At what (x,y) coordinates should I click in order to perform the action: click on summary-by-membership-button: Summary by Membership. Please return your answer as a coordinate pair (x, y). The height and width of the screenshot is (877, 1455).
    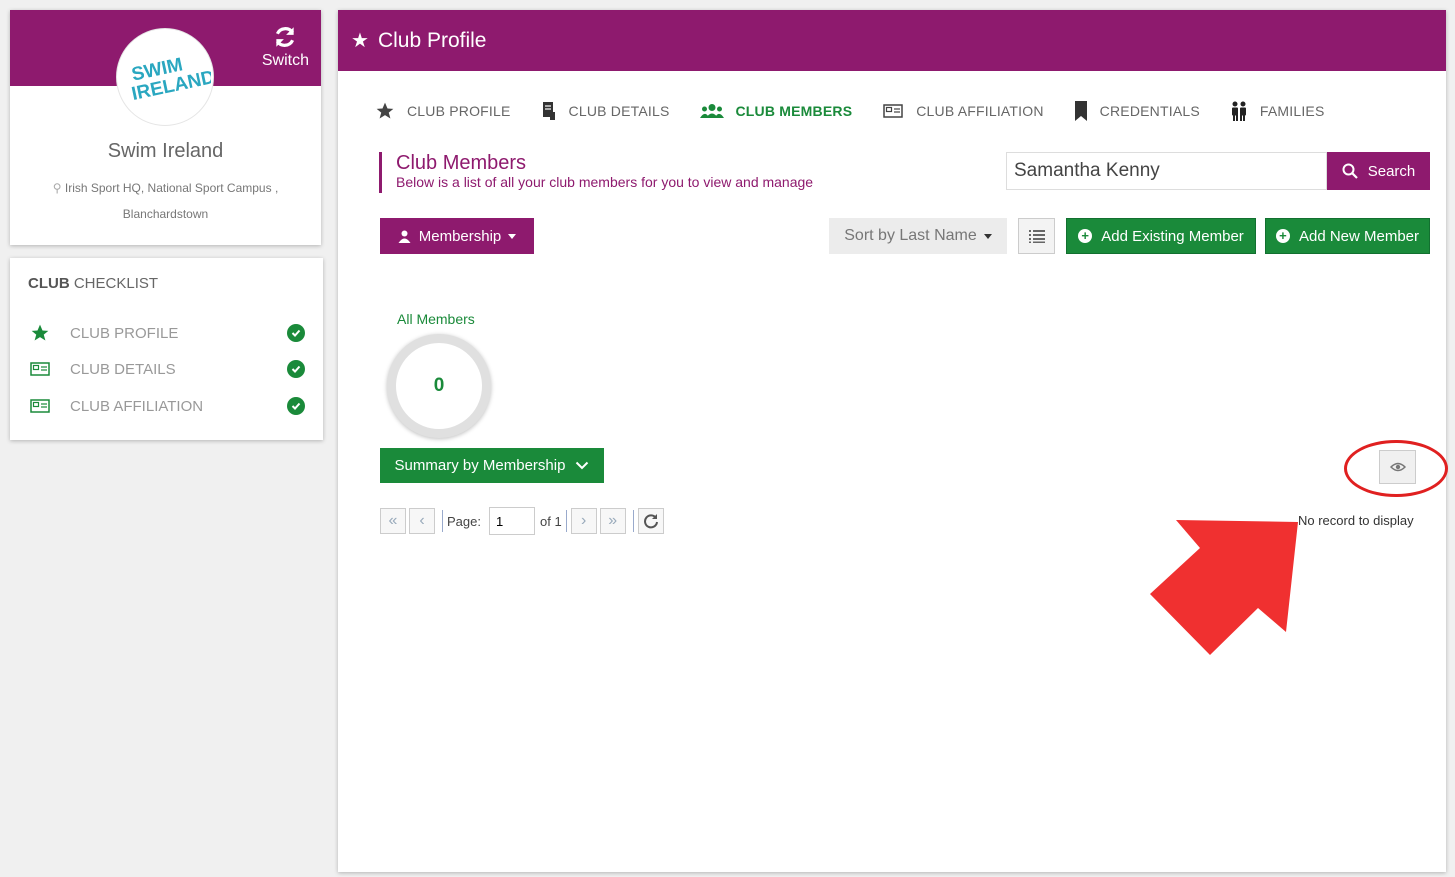
    Looking at the image, I should click on (492, 465).